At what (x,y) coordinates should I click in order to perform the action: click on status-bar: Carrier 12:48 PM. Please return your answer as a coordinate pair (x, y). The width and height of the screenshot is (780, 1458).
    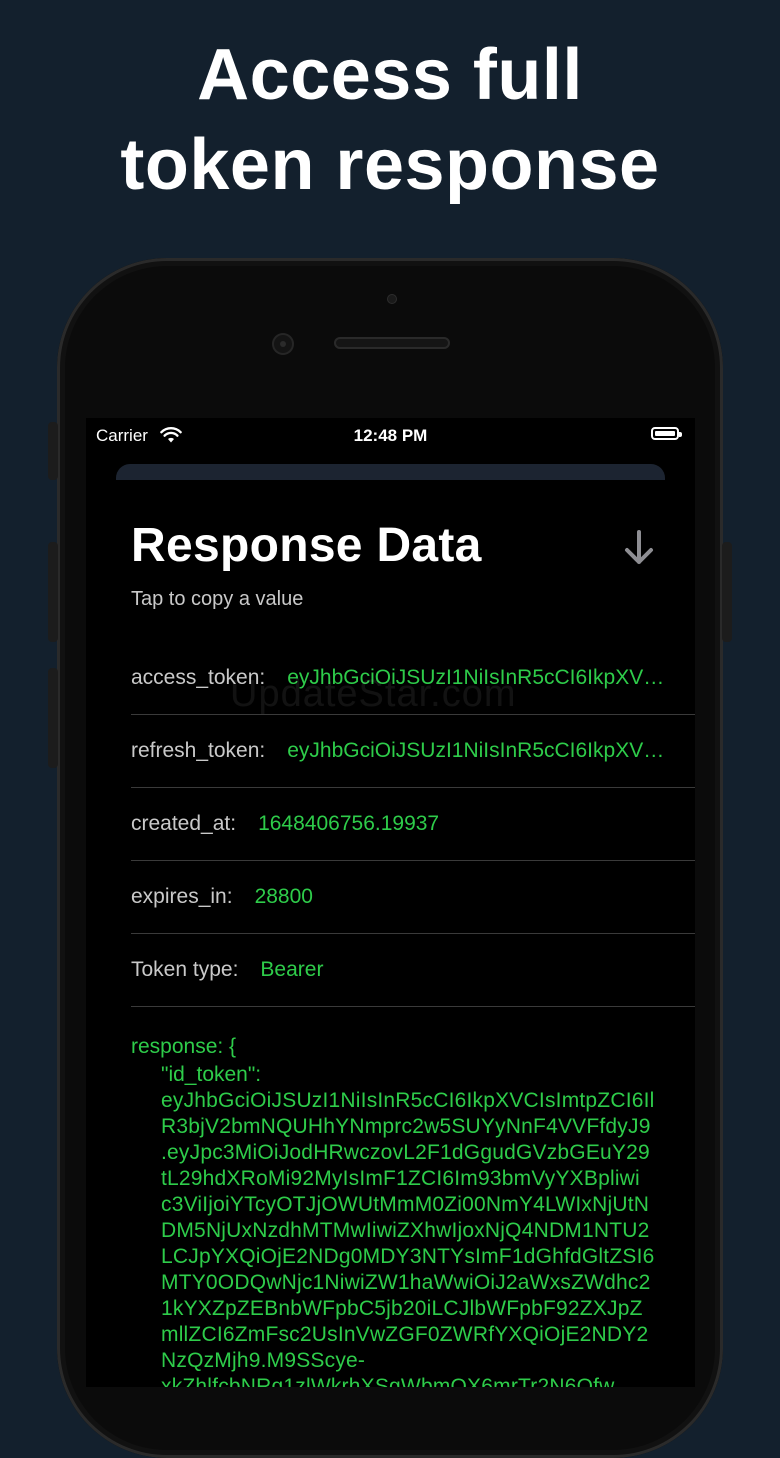
    Looking at the image, I should click on (390, 436).